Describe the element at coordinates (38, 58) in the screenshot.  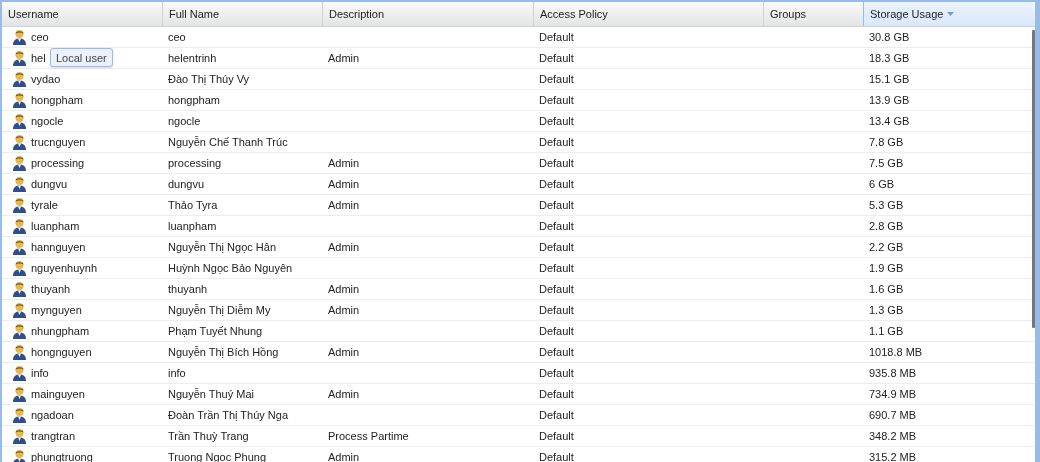
I see `table-cell: hel` at that location.